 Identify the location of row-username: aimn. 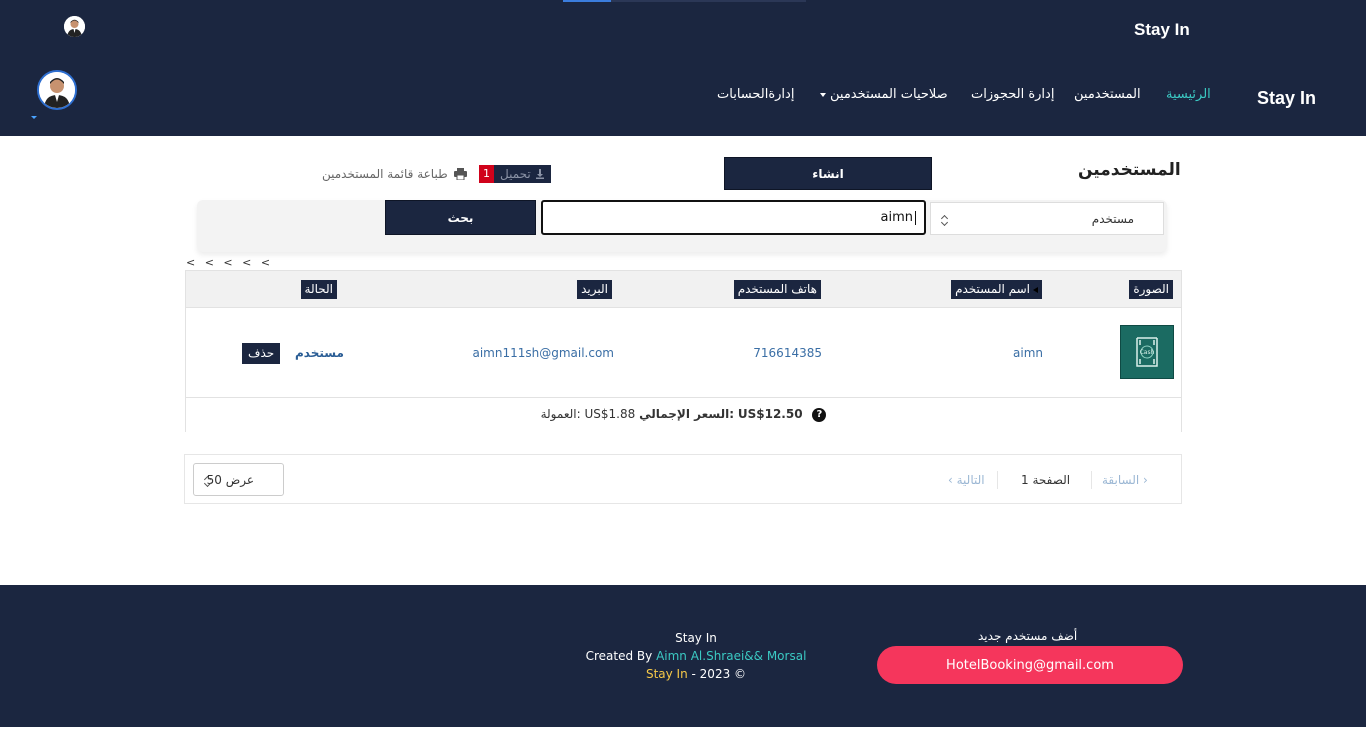
(1028, 353).